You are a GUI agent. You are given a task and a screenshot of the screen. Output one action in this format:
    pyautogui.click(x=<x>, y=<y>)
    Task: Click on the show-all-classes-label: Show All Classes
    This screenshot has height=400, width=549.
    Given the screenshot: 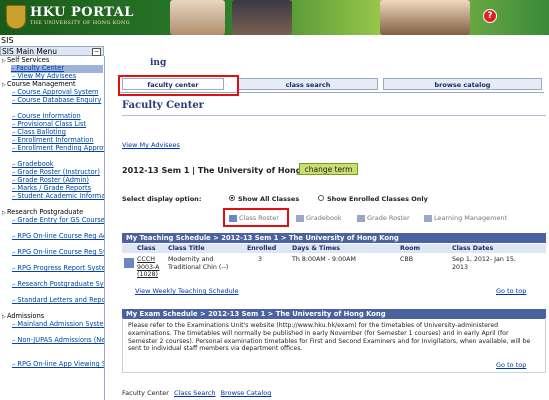 What is the action you would take?
    pyautogui.click(x=269, y=199)
    